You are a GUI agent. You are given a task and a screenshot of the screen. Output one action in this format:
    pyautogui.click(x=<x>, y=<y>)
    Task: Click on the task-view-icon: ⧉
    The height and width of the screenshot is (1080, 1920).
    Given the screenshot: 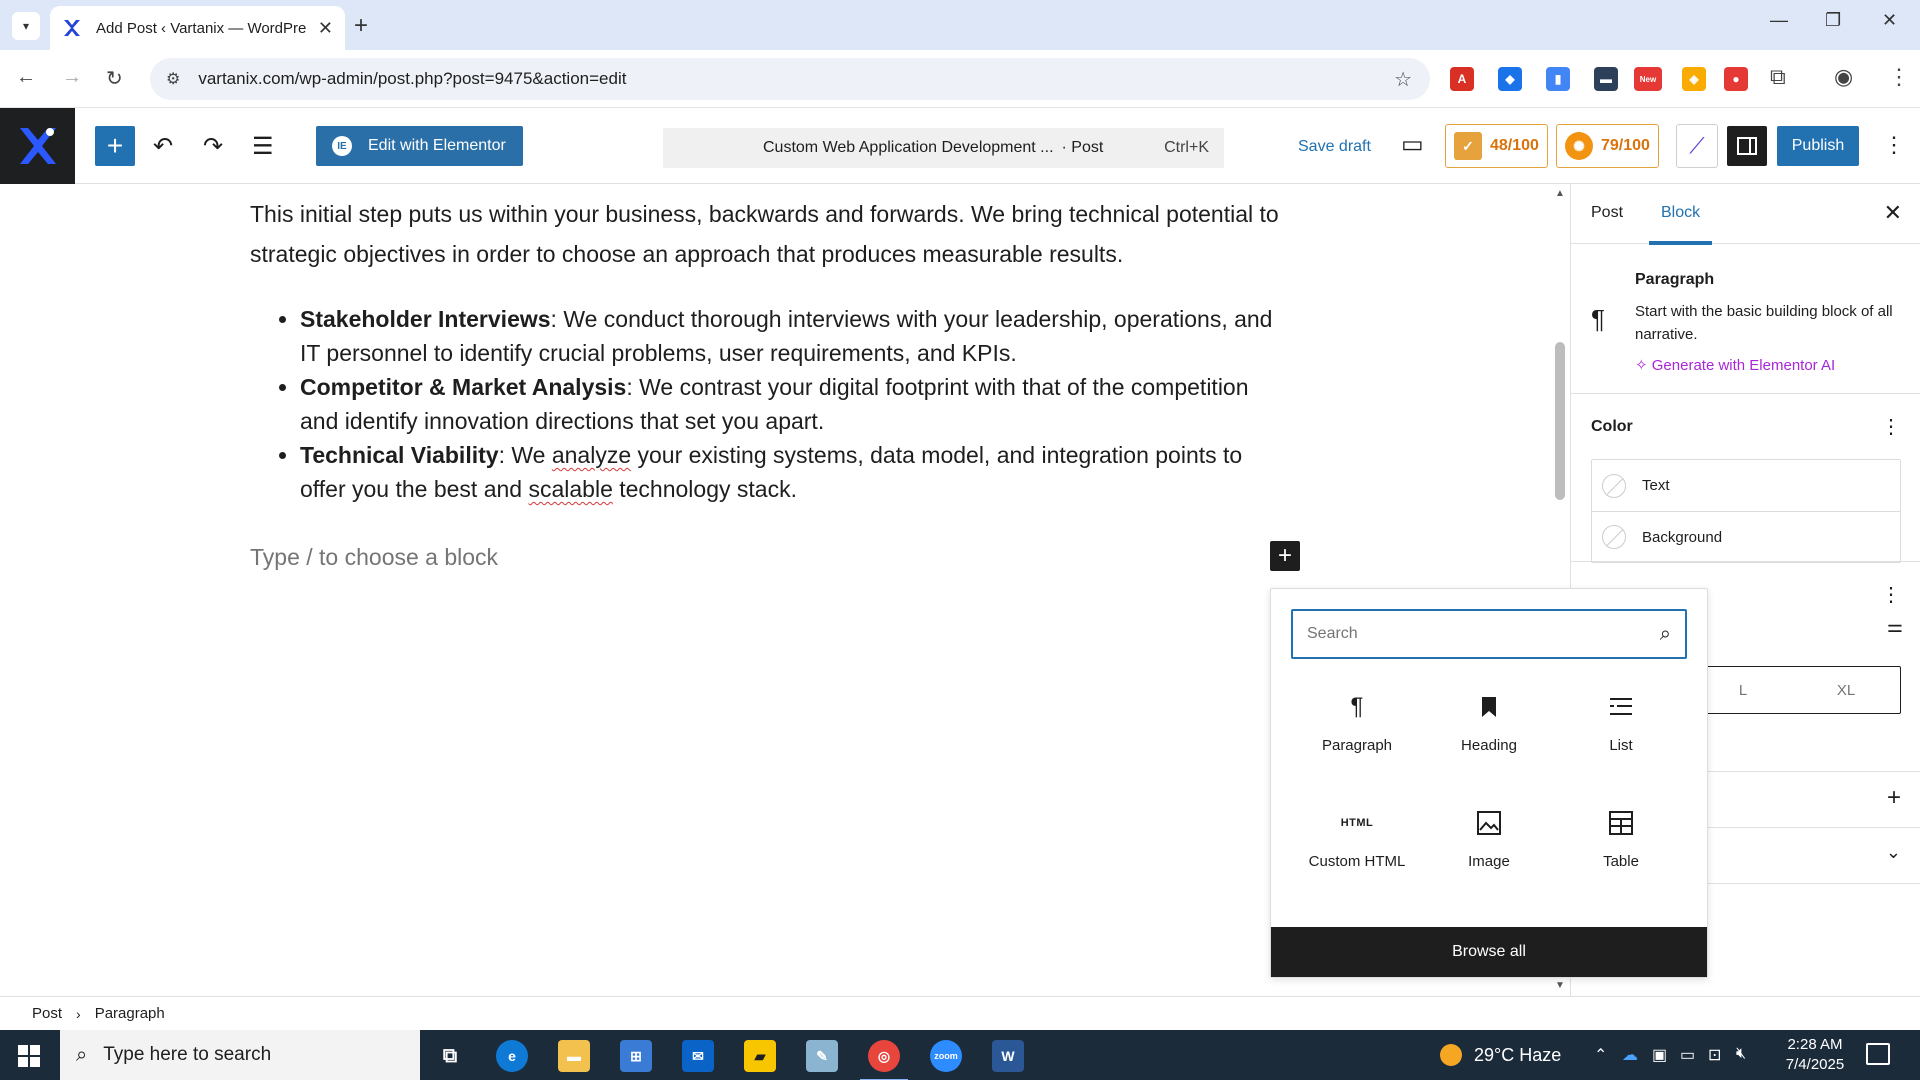 What is the action you would take?
    pyautogui.click(x=450, y=1056)
    